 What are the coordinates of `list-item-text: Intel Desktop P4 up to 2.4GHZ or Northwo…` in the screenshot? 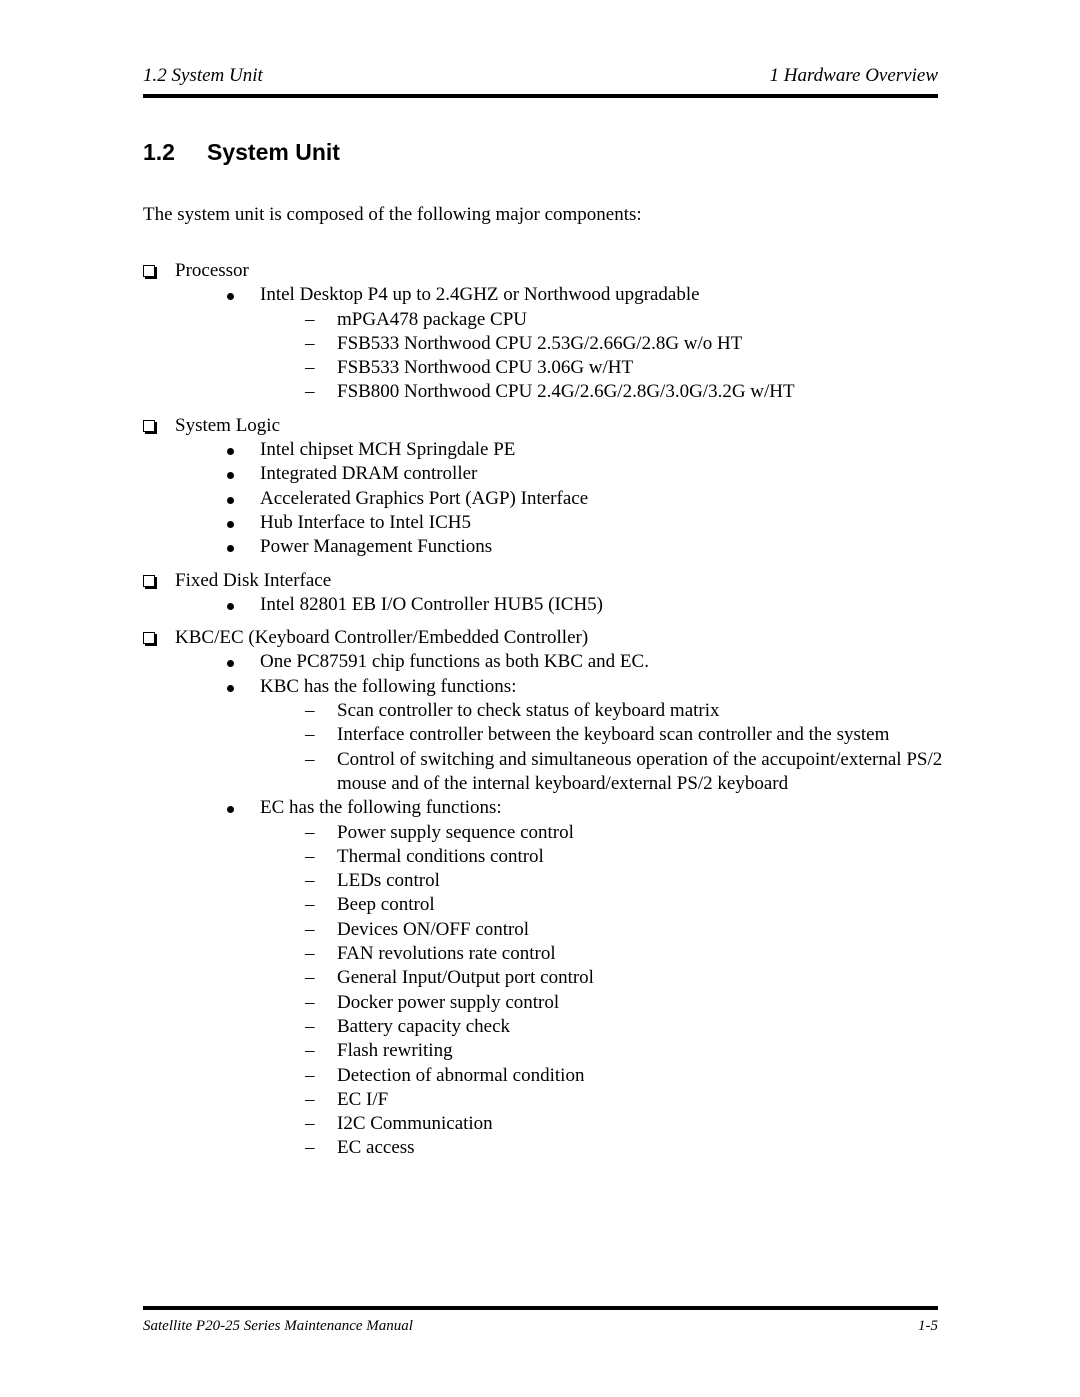 It's located at (480, 295).